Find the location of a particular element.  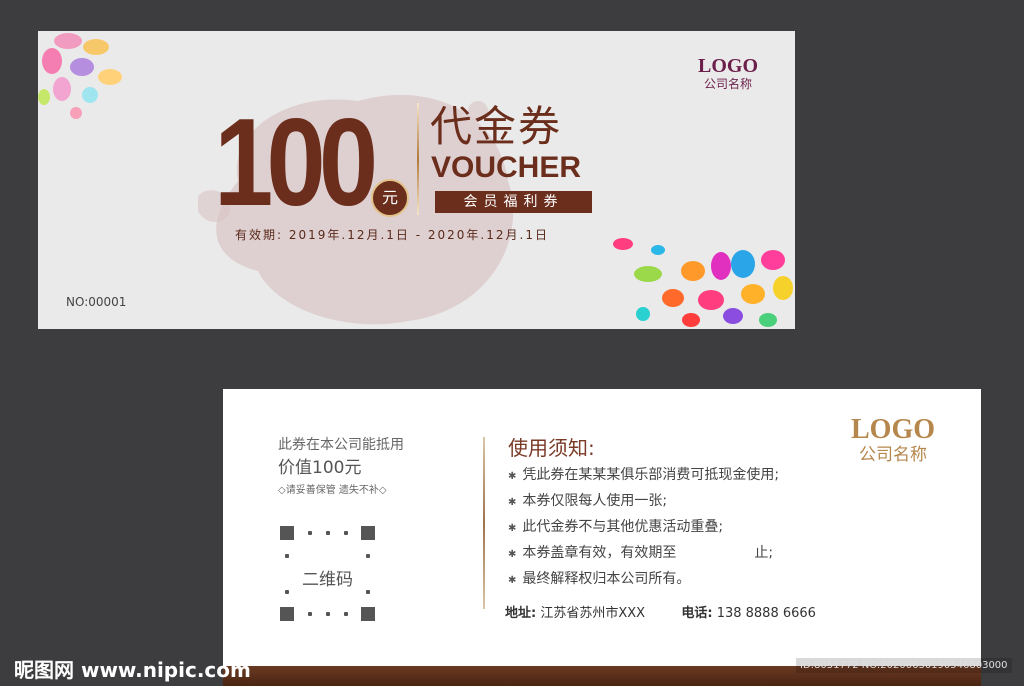

voucher-title-cn: 代金券 is located at coordinates (496, 126).